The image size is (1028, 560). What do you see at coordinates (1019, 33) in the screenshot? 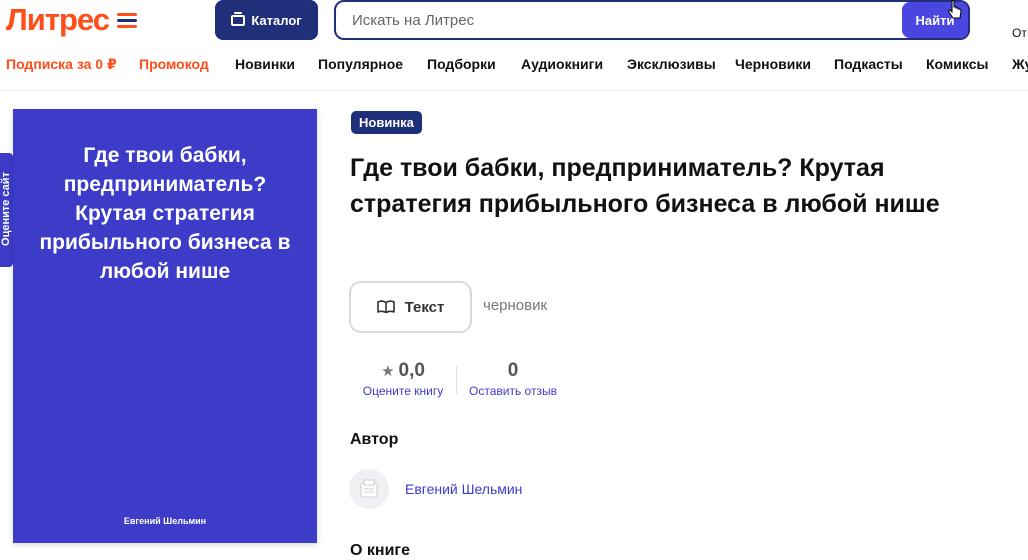
I see `header-right-link: От` at bounding box center [1019, 33].